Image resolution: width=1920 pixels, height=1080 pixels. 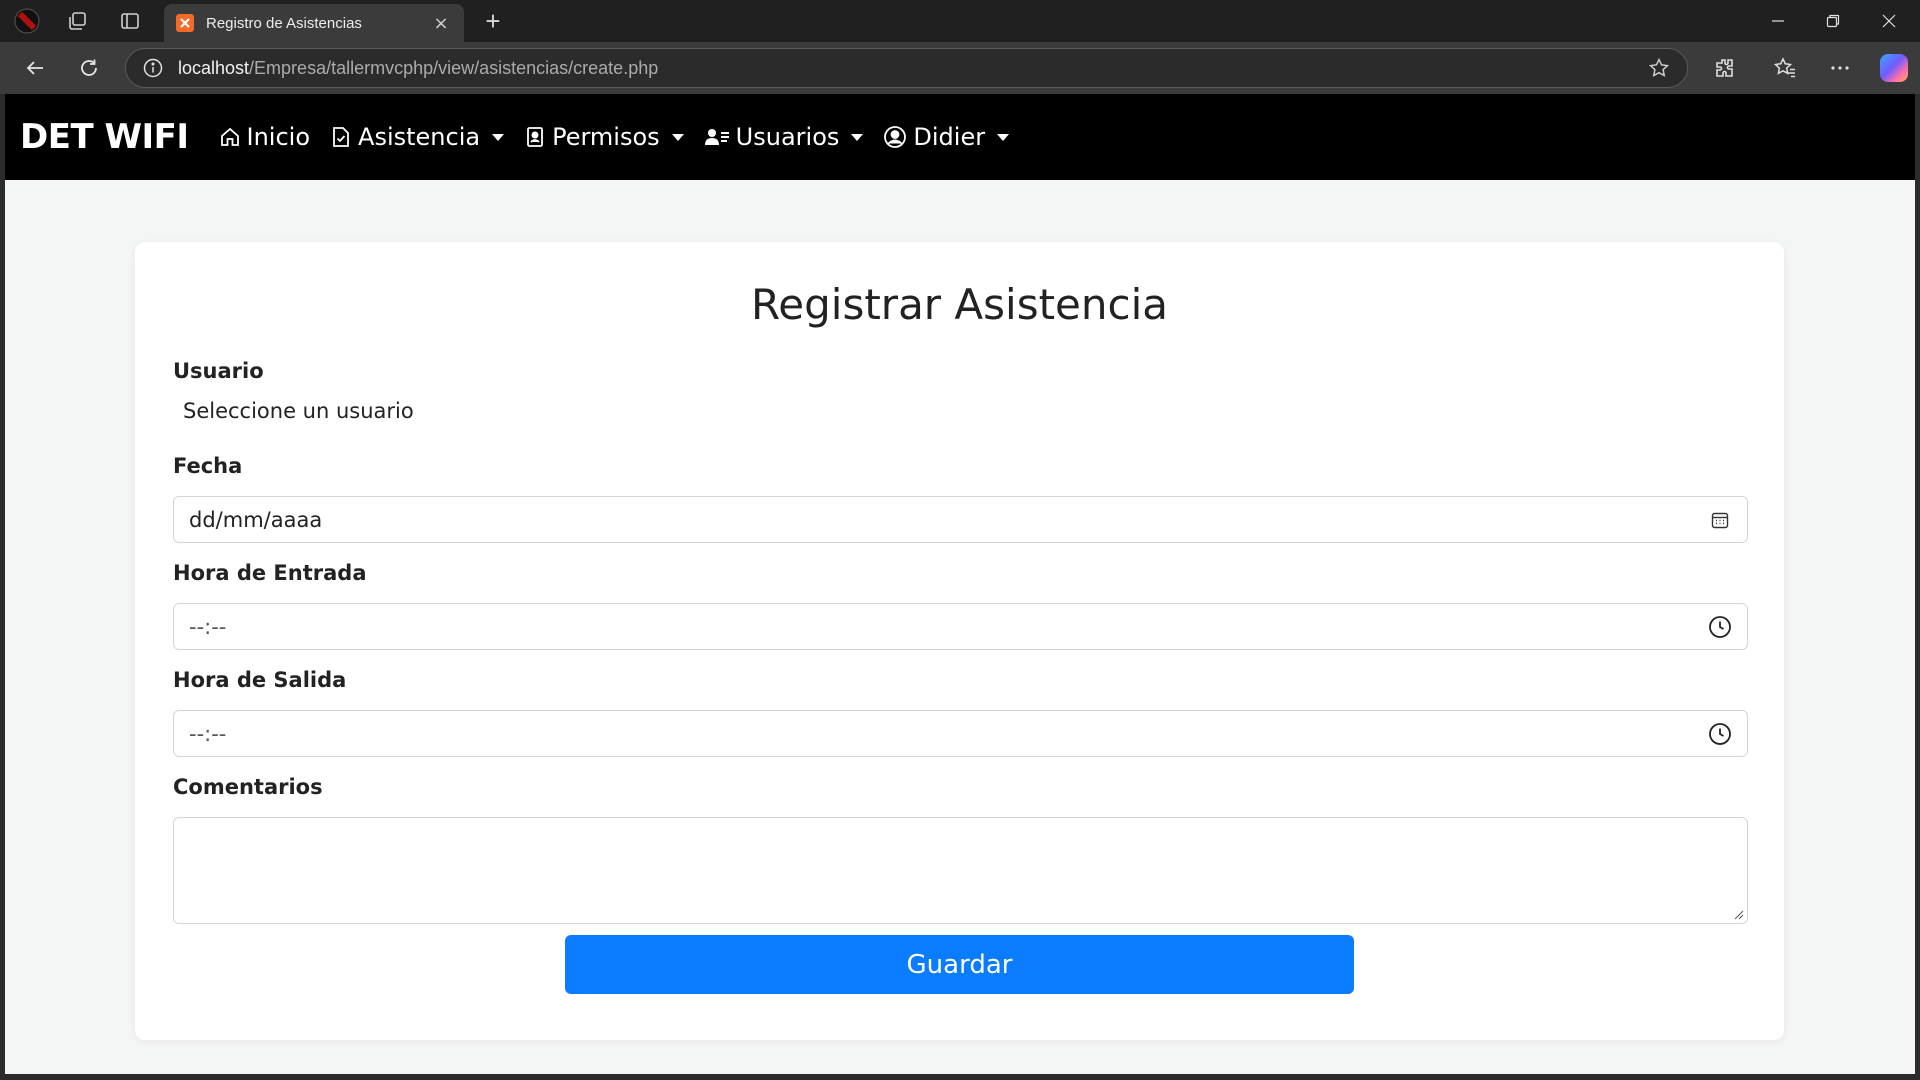 What do you see at coordinates (89, 68) in the screenshot?
I see `refresh-icon` at bounding box center [89, 68].